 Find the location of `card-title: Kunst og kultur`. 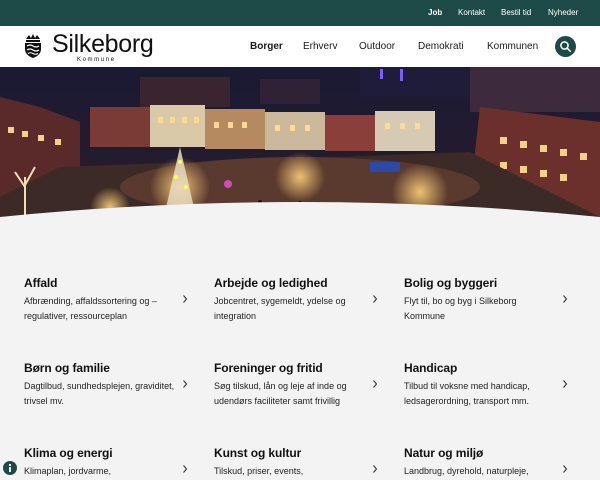

card-title: Kunst og kultur is located at coordinates (258, 453).